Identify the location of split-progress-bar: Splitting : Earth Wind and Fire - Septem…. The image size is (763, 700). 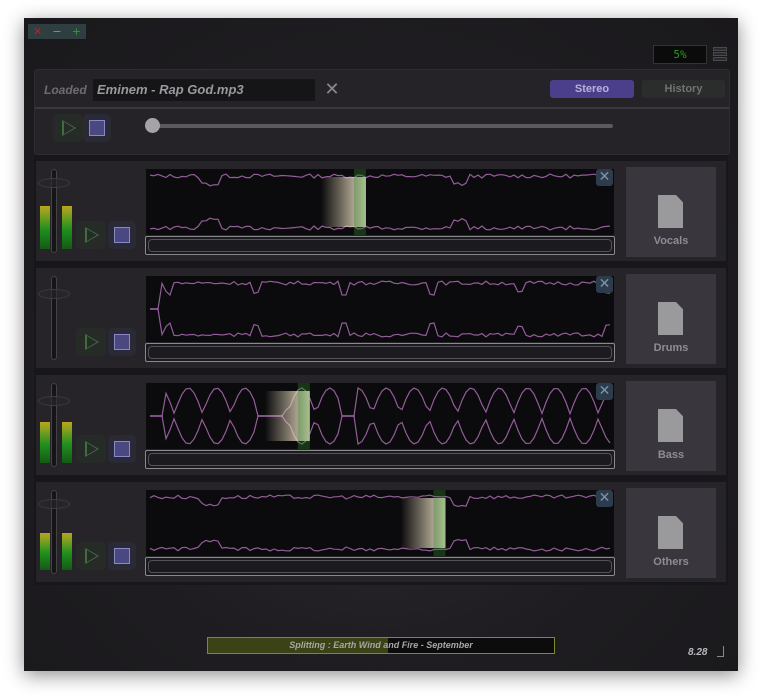
(381, 645).